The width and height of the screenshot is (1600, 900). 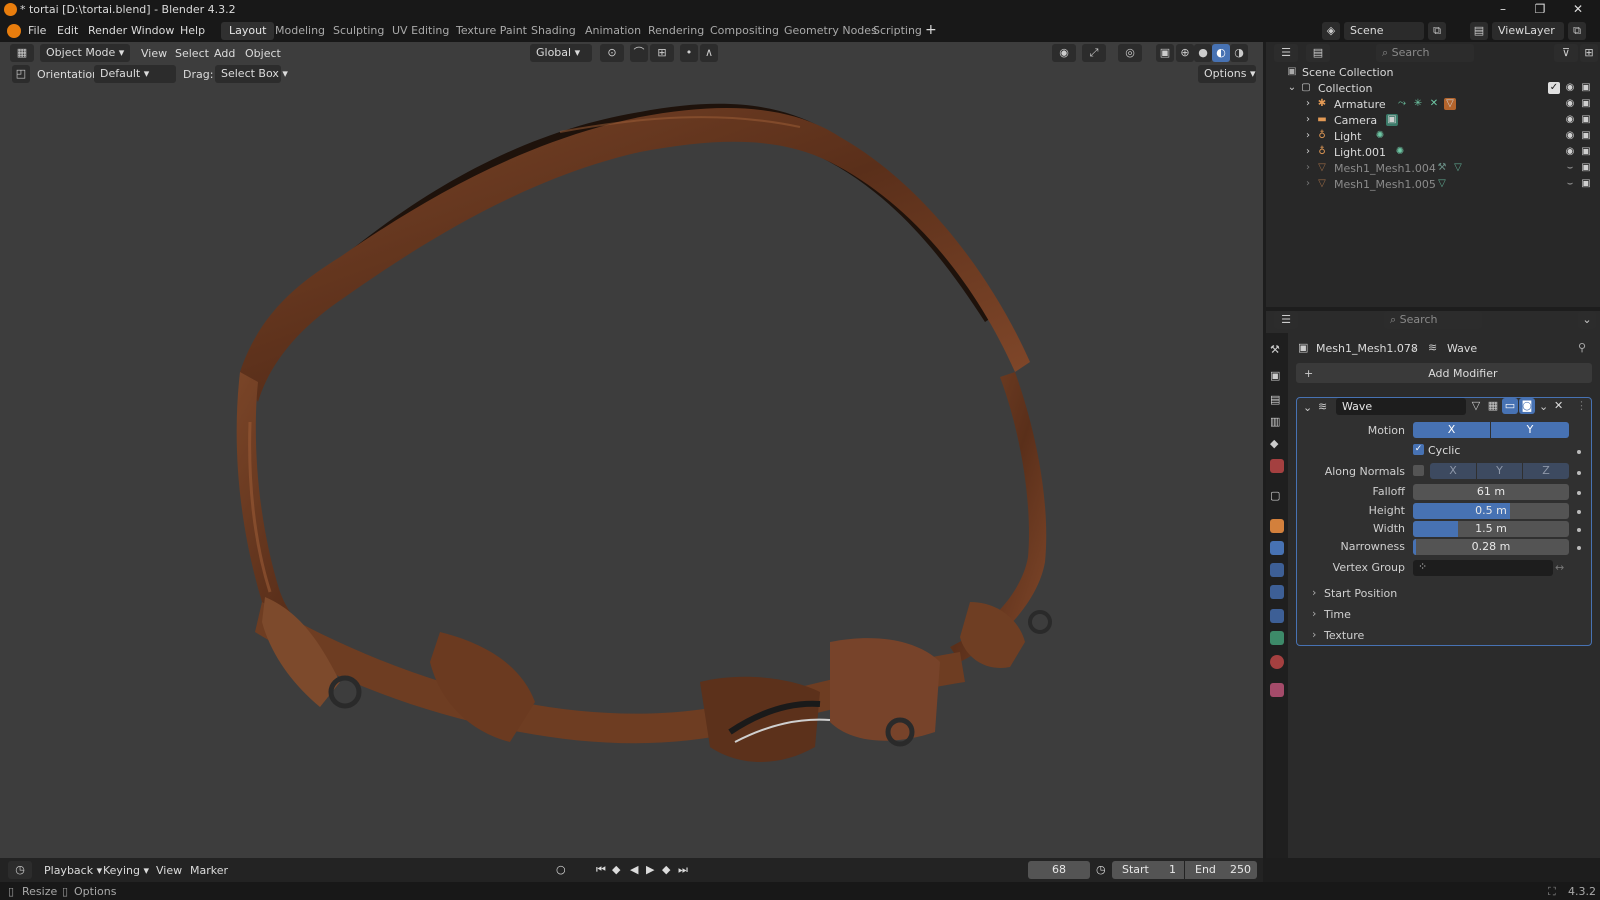 What do you see at coordinates (1185, 53) in the screenshot?
I see `wireframe-shading-icon: ⊕` at bounding box center [1185, 53].